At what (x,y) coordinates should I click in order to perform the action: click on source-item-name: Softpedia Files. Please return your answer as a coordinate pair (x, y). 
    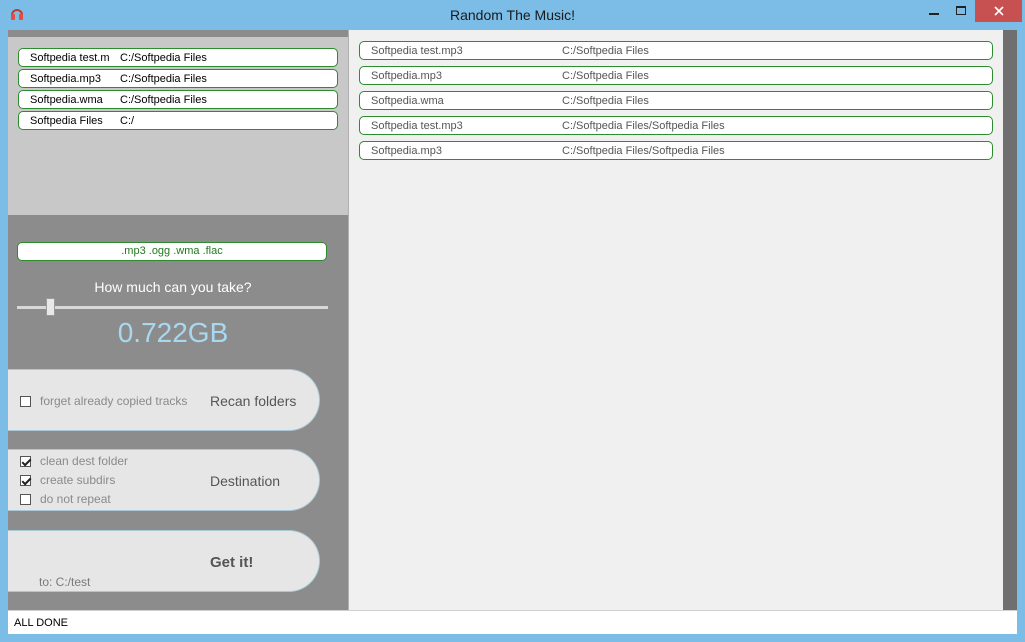
    Looking at the image, I should click on (66, 121).